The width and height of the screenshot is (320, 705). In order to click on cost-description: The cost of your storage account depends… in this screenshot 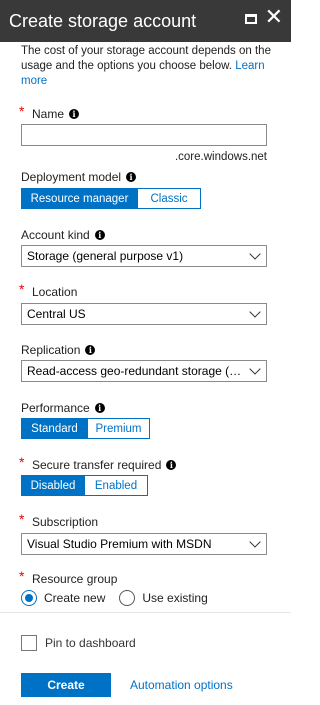, I will do `click(148, 66)`.